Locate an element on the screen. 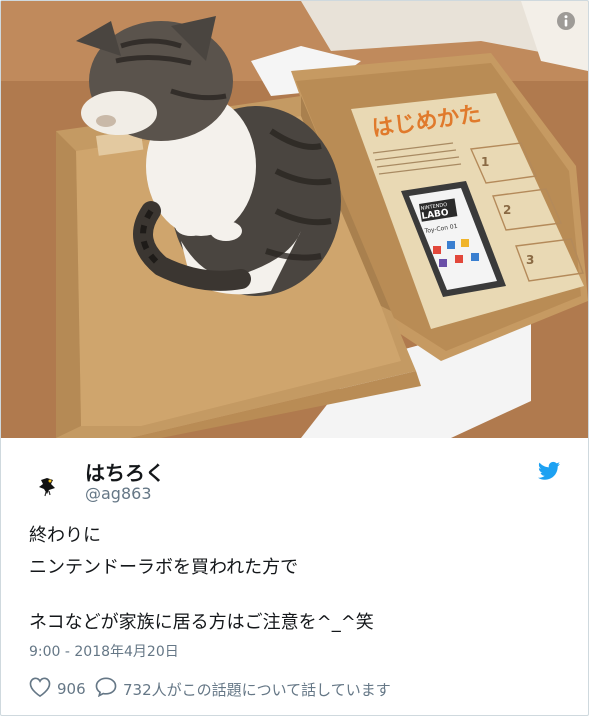  display-name: はちろく is located at coordinates (125, 471).